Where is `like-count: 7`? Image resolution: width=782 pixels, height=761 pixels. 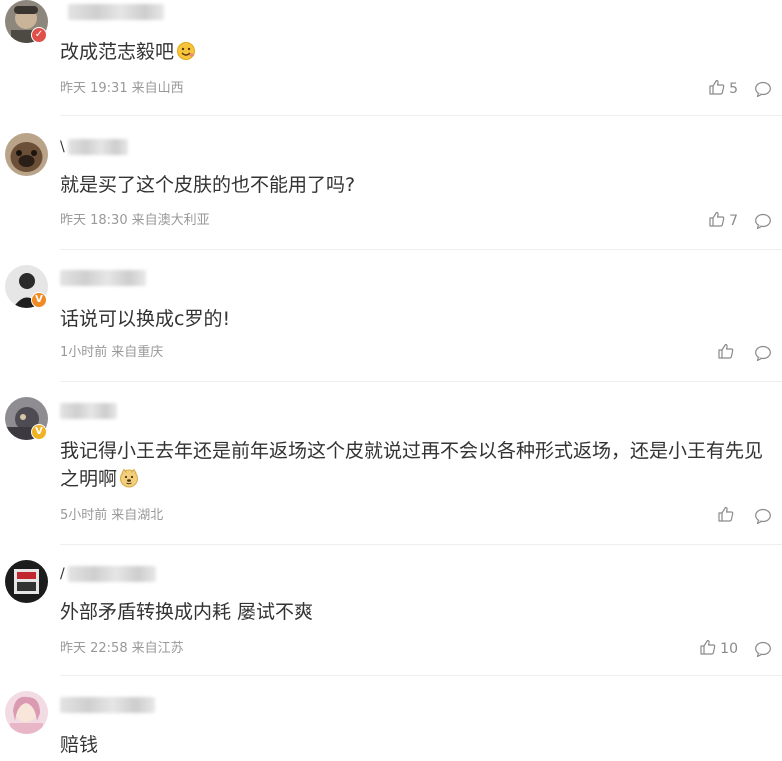
like-count: 7 is located at coordinates (733, 221).